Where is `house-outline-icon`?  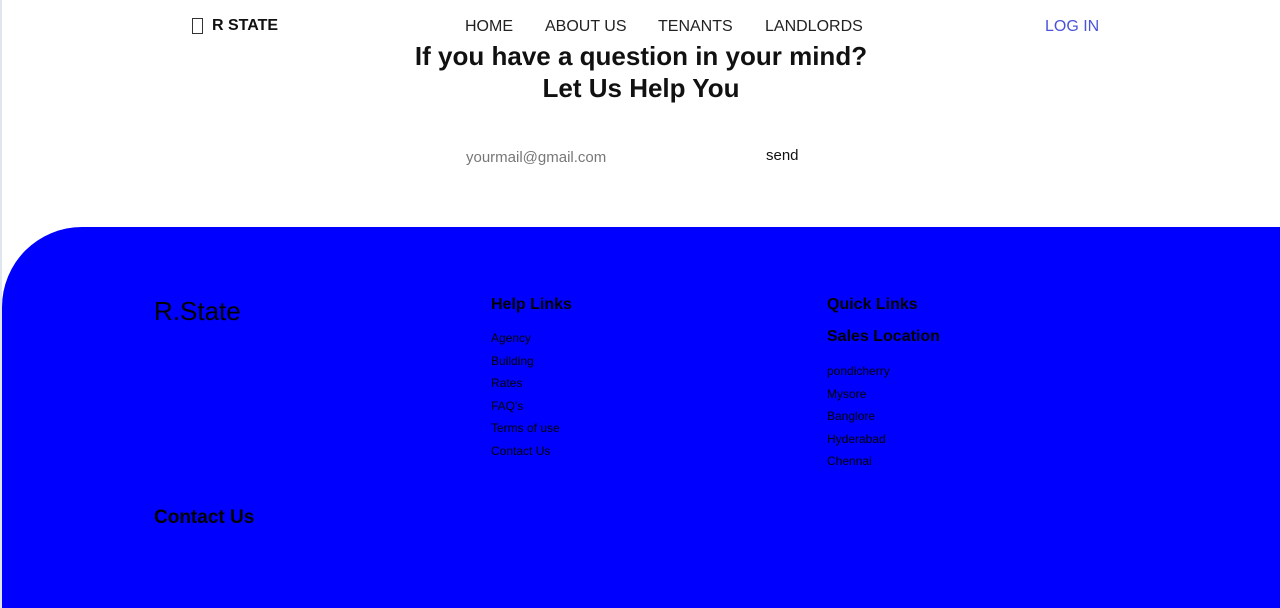 house-outline-icon is located at coordinates (197, 26).